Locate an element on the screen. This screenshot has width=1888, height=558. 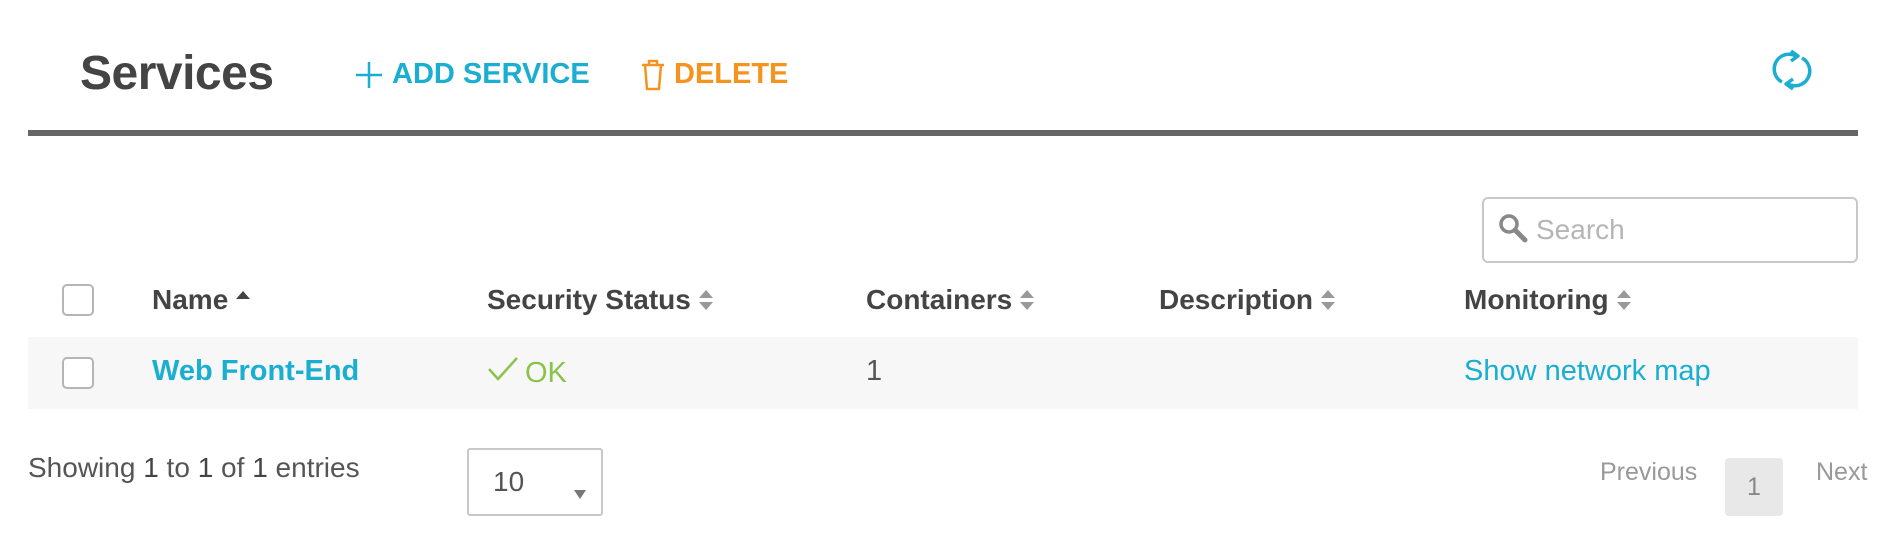
pagination-page-1: 1 is located at coordinates (1754, 487).